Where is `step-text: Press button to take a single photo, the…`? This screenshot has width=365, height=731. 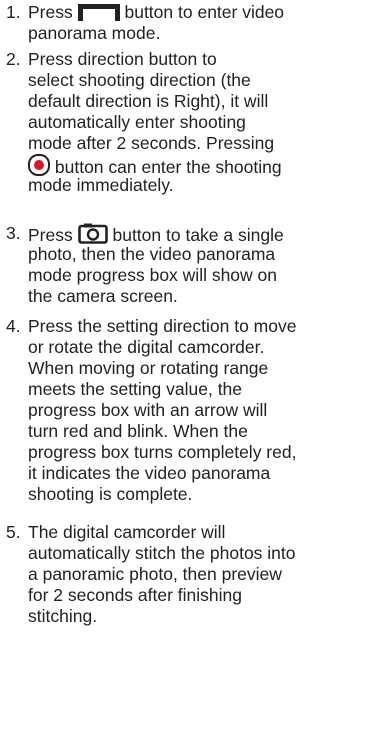
step-text: Press button to take a single photo, the… is located at coordinates (195, 265).